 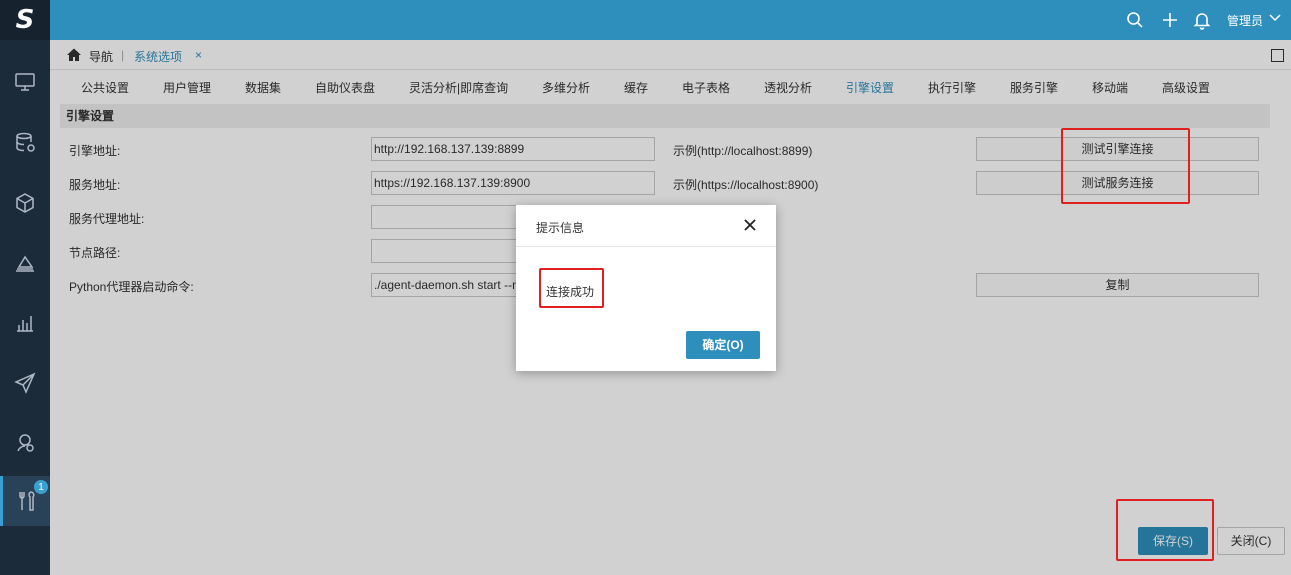 What do you see at coordinates (25, 143) in the screenshot?
I see `database-gear-icon` at bounding box center [25, 143].